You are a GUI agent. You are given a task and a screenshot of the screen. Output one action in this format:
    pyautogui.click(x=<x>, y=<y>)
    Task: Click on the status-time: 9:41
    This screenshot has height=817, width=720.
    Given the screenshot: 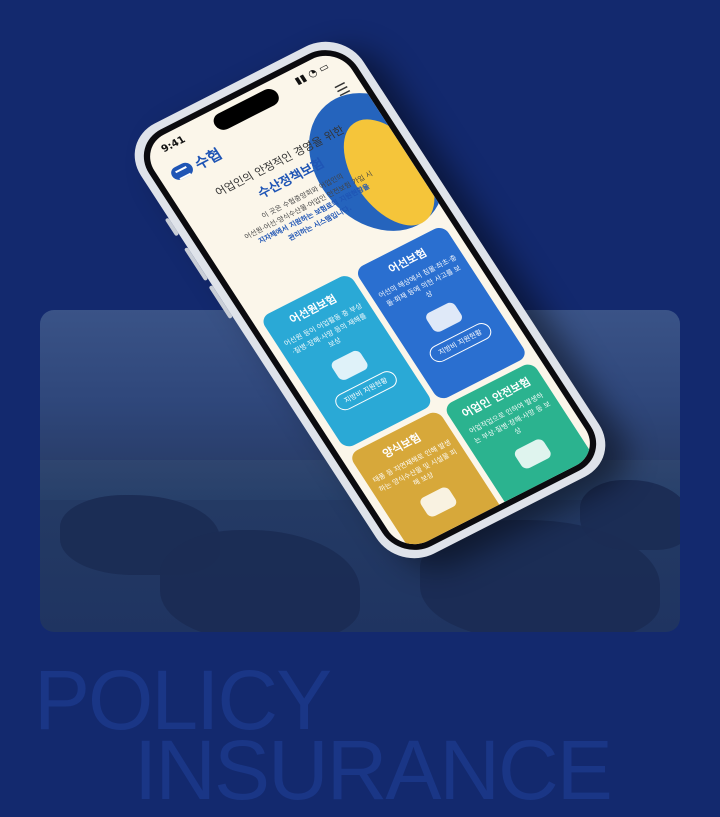 What is the action you would take?
    pyautogui.click(x=173, y=144)
    